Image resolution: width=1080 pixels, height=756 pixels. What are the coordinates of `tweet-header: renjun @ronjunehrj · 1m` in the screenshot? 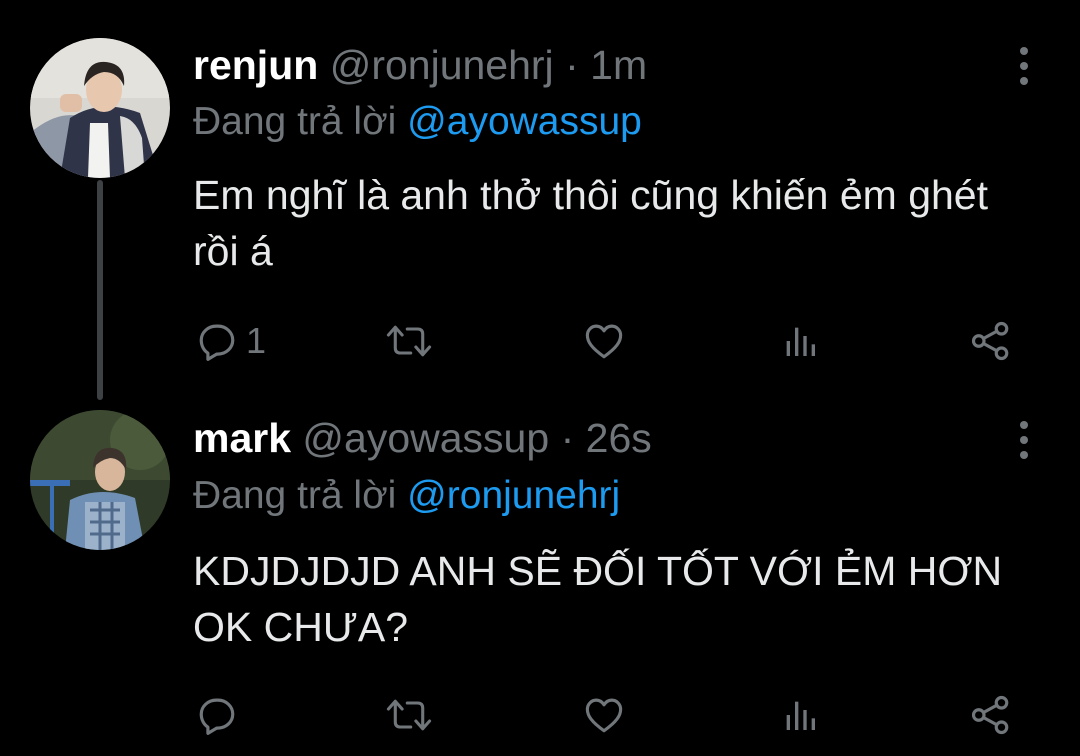 It's located at (420, 65).